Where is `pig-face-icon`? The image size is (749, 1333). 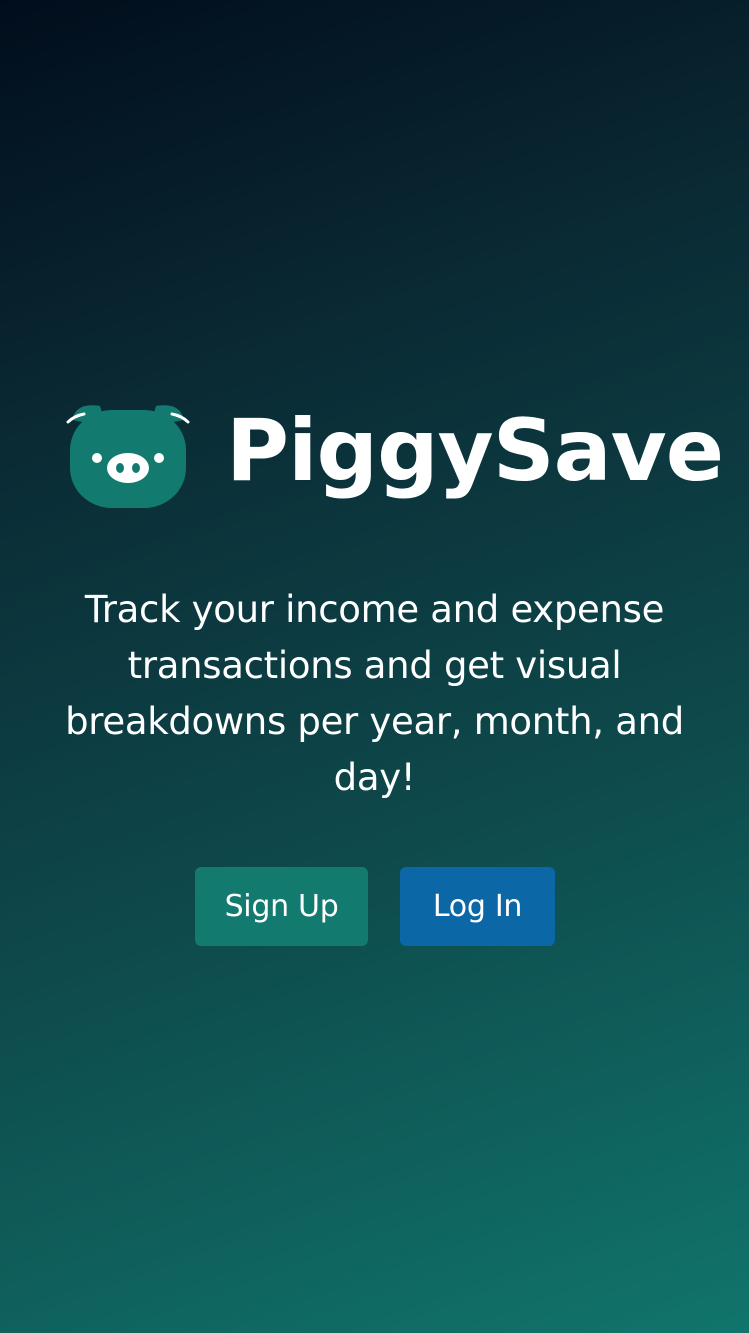 pig-face-icon is located at coordinates (128, 456).